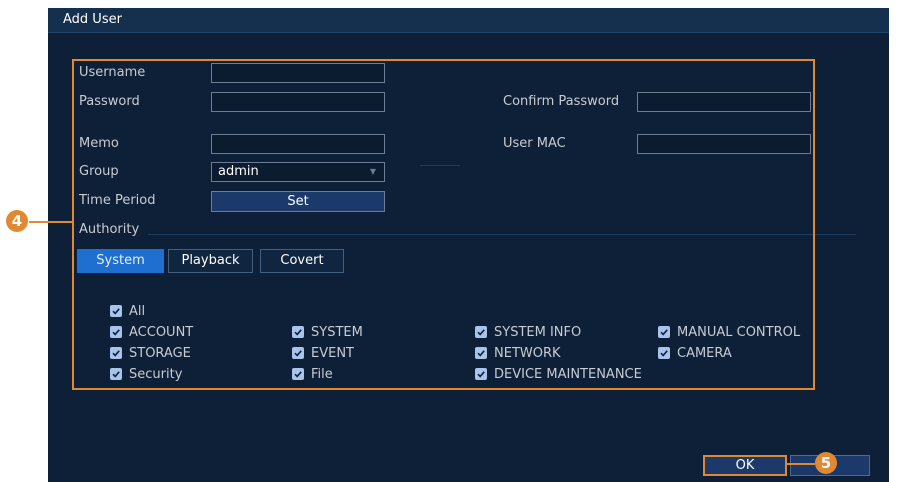 The width and height of the screenshot is (906, 482). Describe the element at coordinates (17, 221) in the screenshot. I see `callout-4-badge: 4` at that location.